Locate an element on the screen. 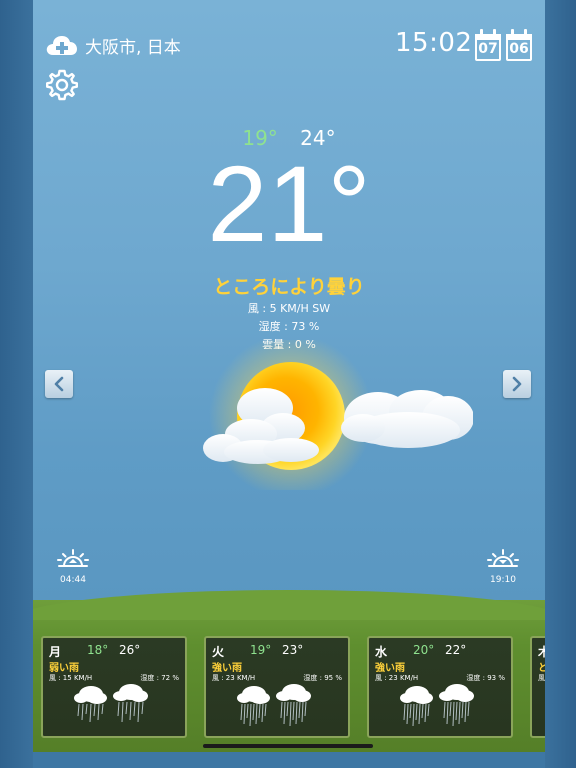  location-selector: 大阪市, 日本 is located at coordinates (113, 45).